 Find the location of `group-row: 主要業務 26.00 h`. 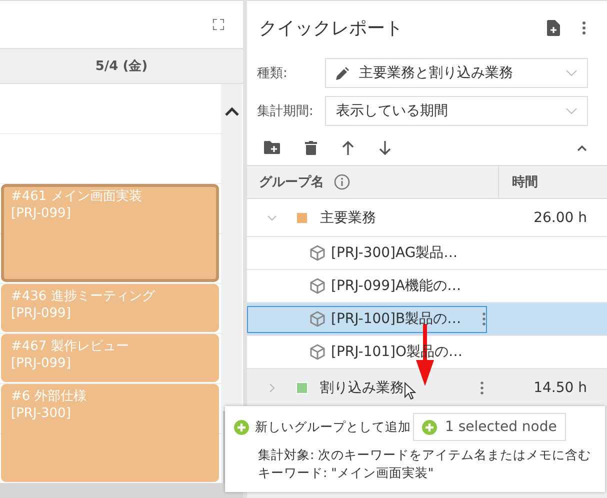

group-row: 主要業務 26.00 h is located at coordinates (427, 218).